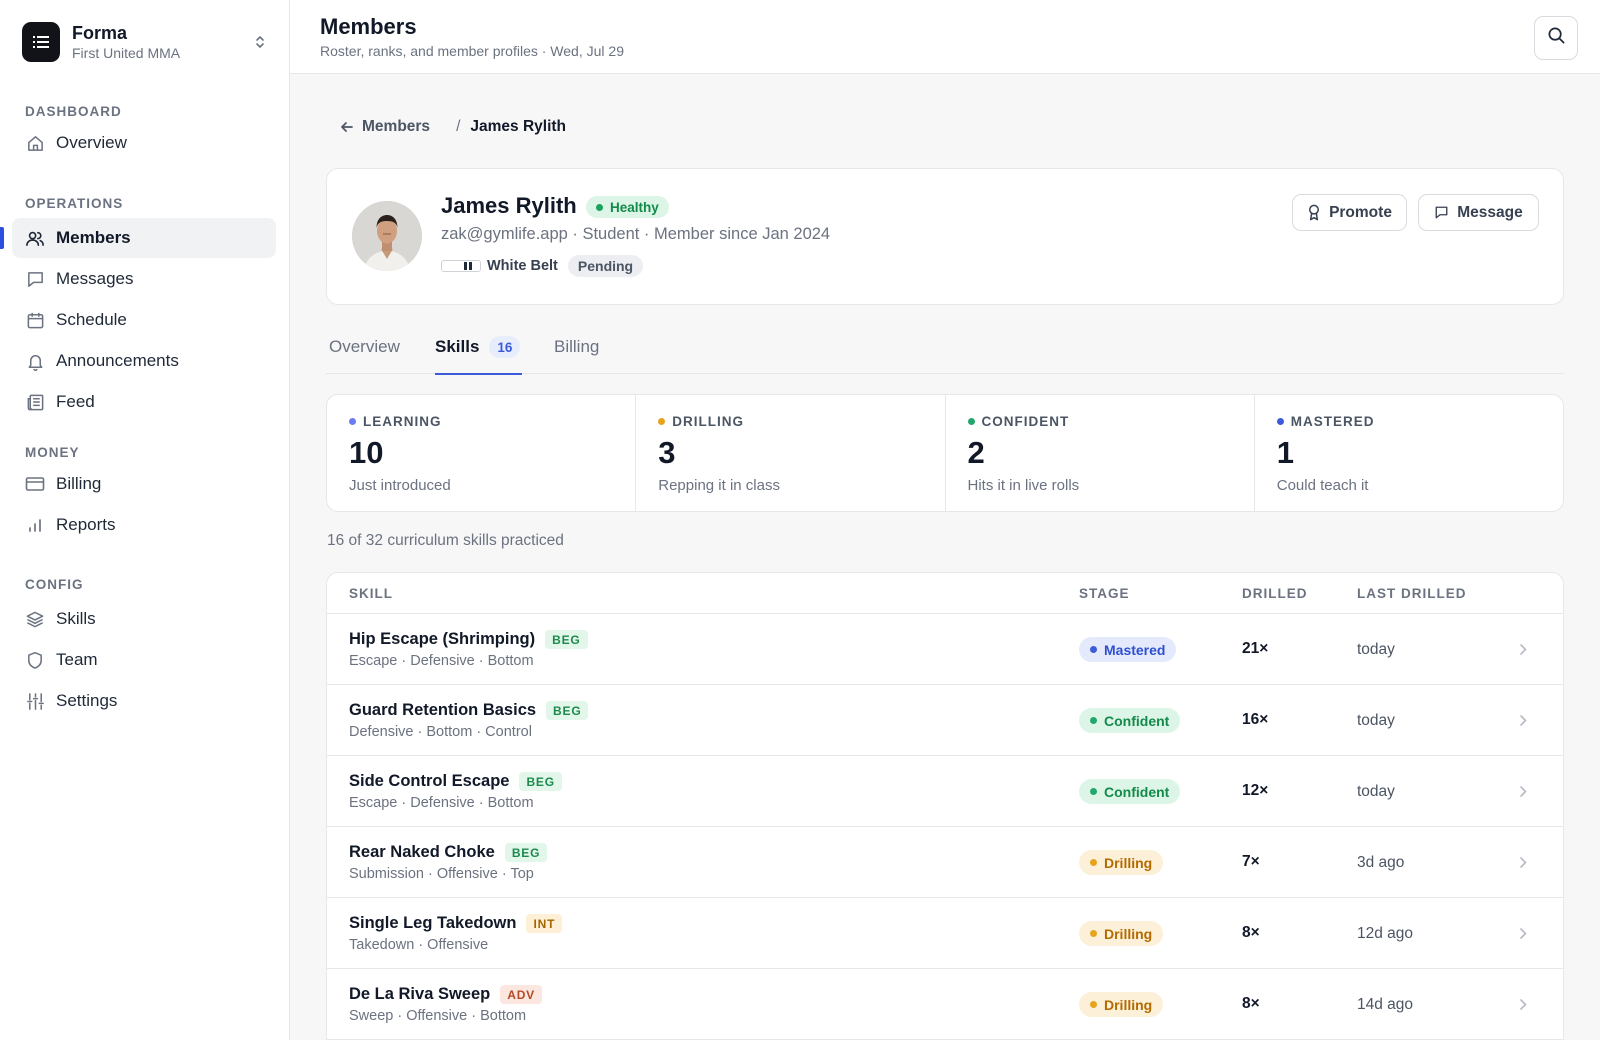  I want to click on column-header-stage: STAGE, so click(1104, 593).